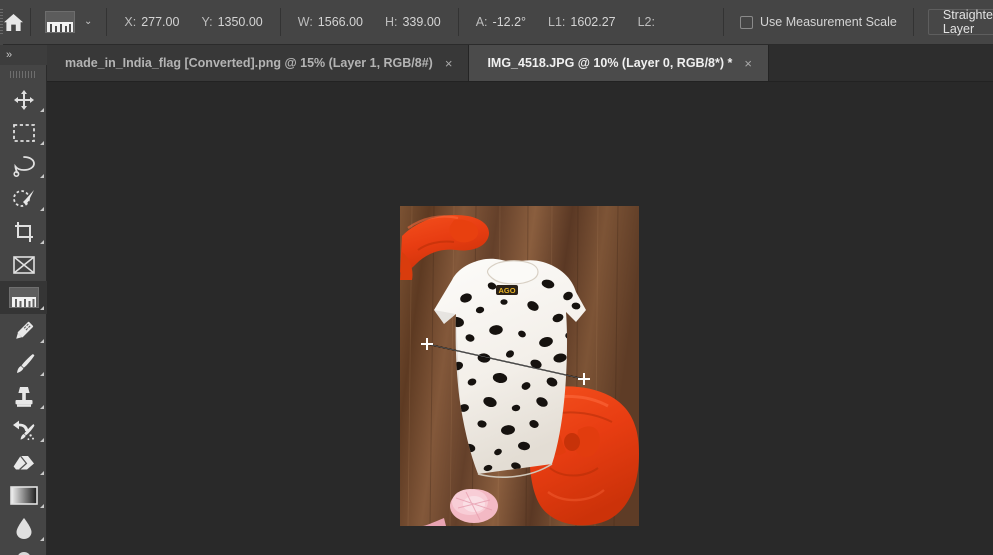 The width and height of the screenshot is (993, 555). What do you see at coordinates (593, 22) in the screenshot?
I see `field-l1-value: 1602.27` at bounding box center [593, 22].